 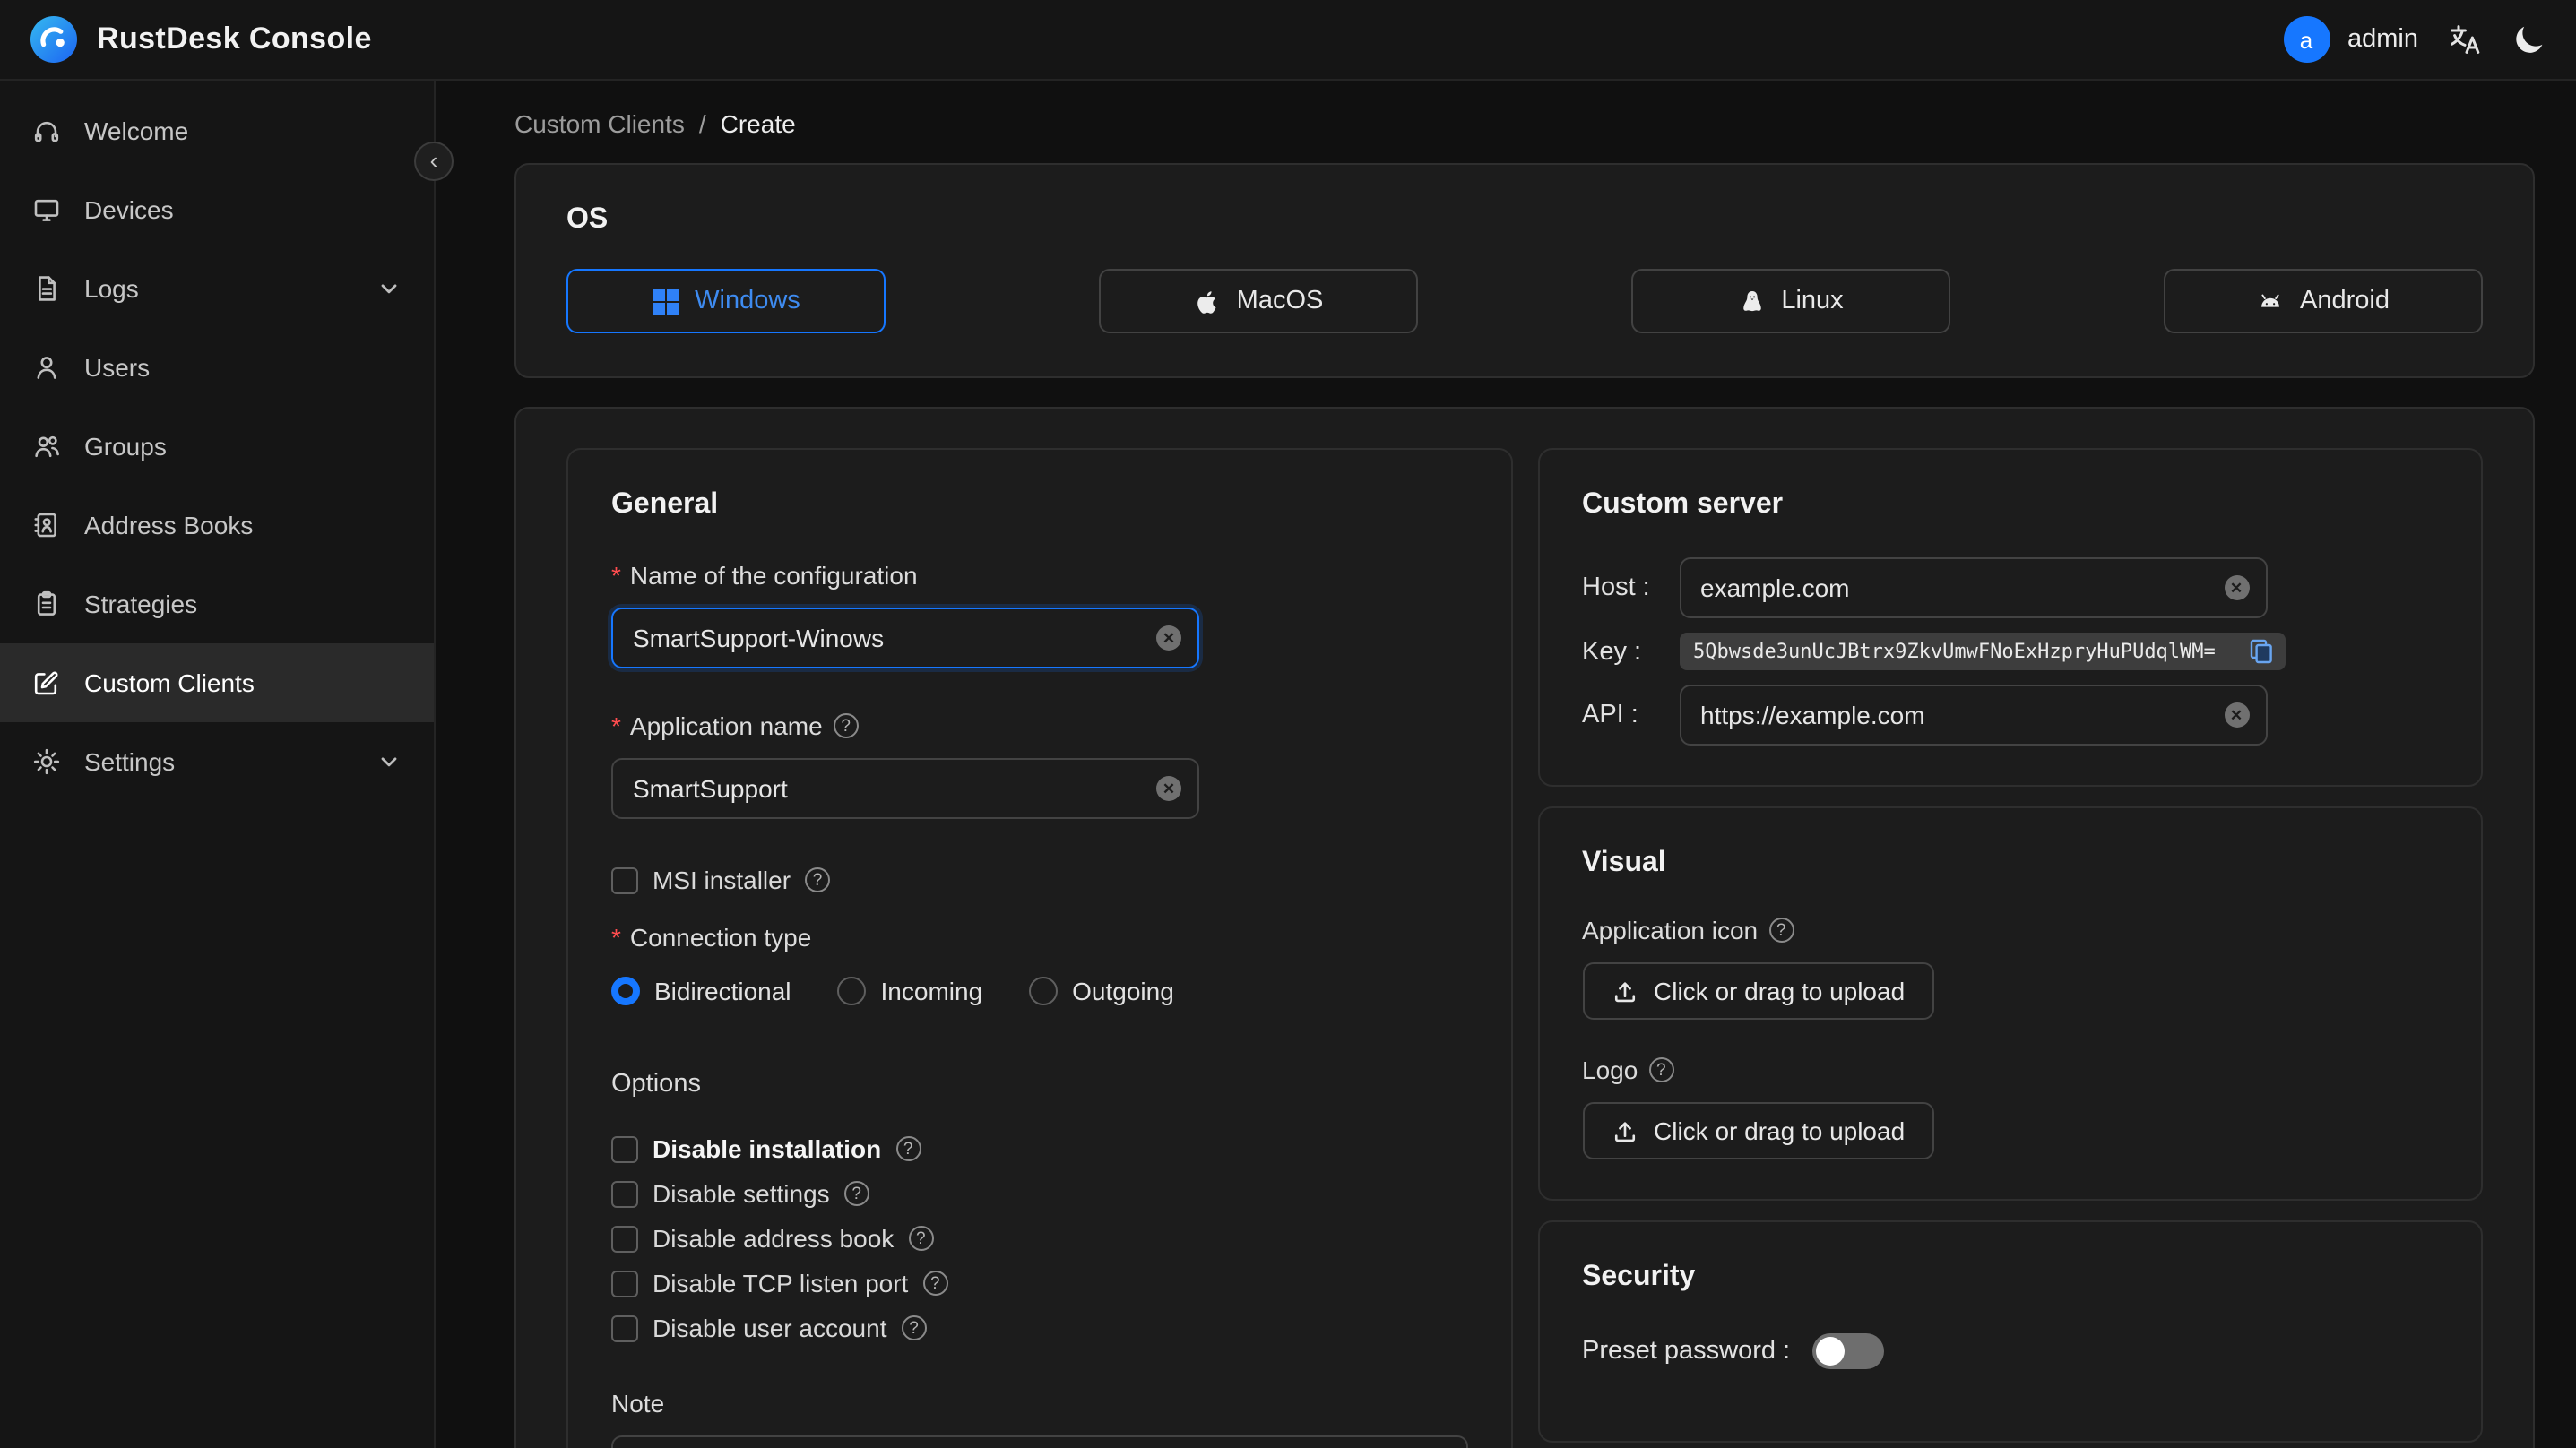 What do you see at coordinates (1957, 587) in the screenshot?
I see `host-input` at bounding box center [1957, 587].